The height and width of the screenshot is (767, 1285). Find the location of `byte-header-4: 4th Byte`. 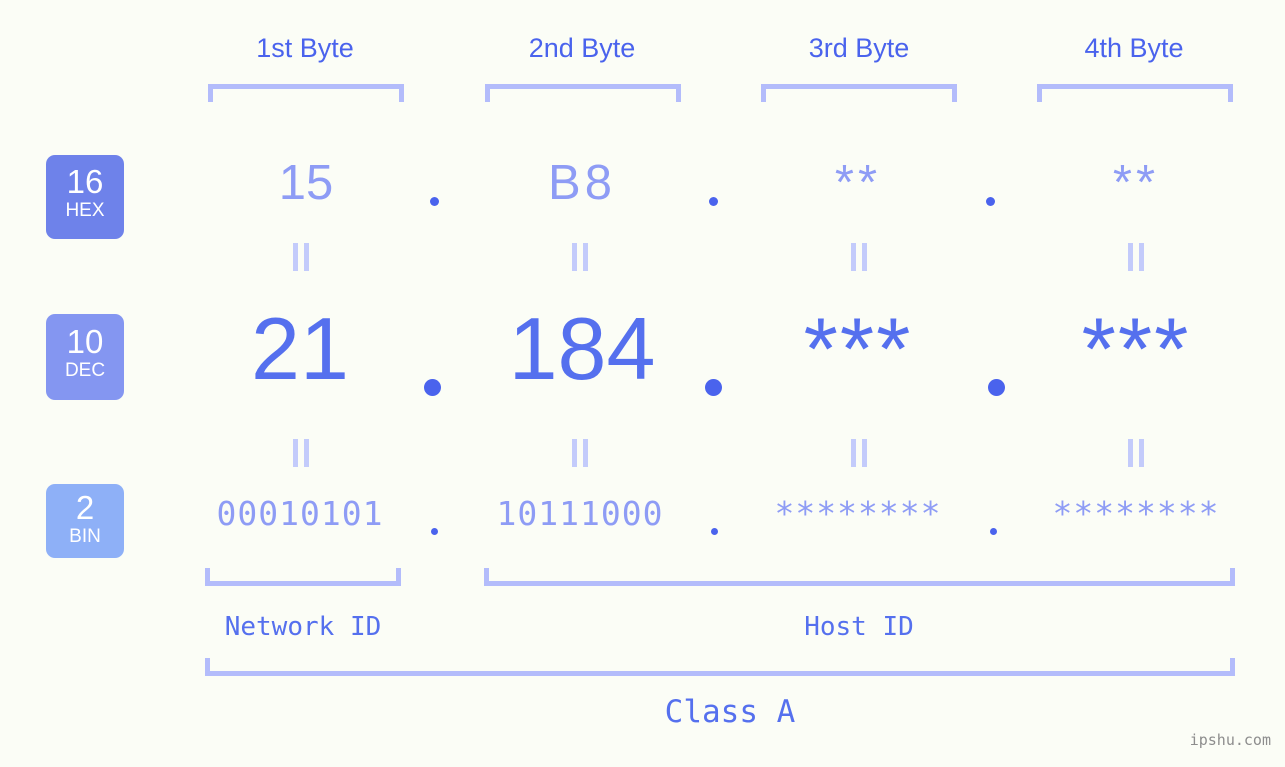

byte-header-4: 4th Byte is located at coordinates (1134, 48).